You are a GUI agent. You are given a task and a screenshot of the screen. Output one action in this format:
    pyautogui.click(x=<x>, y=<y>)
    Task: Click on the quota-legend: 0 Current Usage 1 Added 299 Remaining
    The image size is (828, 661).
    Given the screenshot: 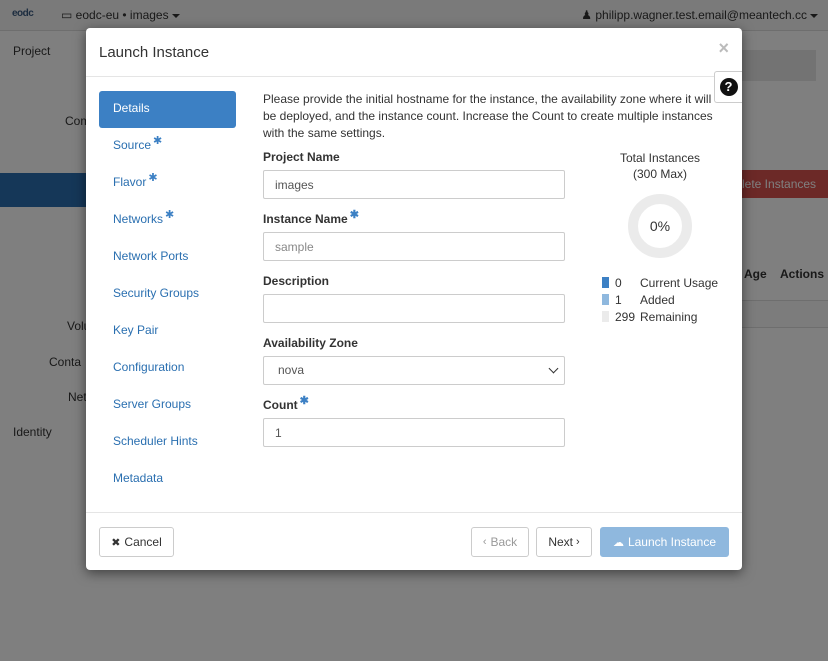 What is the action you would take?
    pyautogui.click(x=702, y=299)
    